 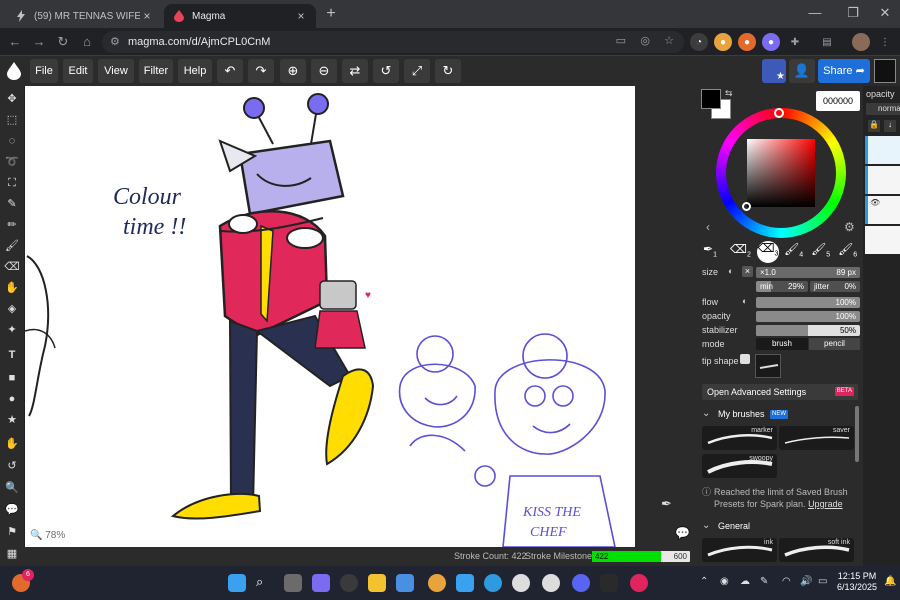 I want to click on rotate-right-icon: ↻, so click(x=448, y=71).